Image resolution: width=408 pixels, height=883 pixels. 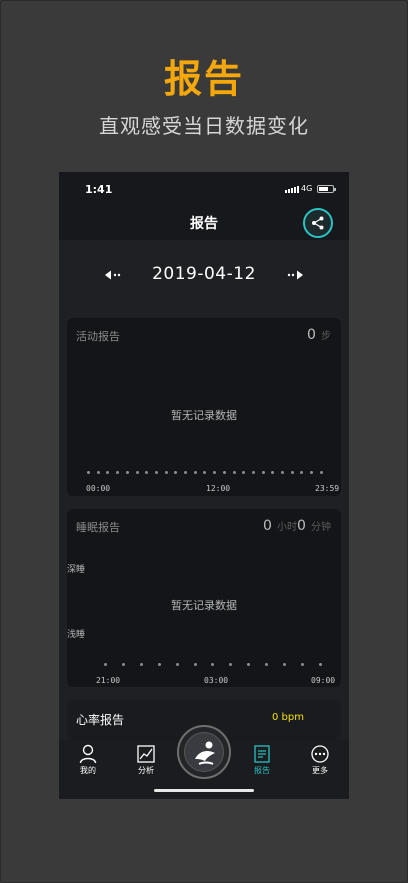 What do you see at coordinates (88, 754) in the screenshot?
I see `person-icon` at bounding box center [88, 754].